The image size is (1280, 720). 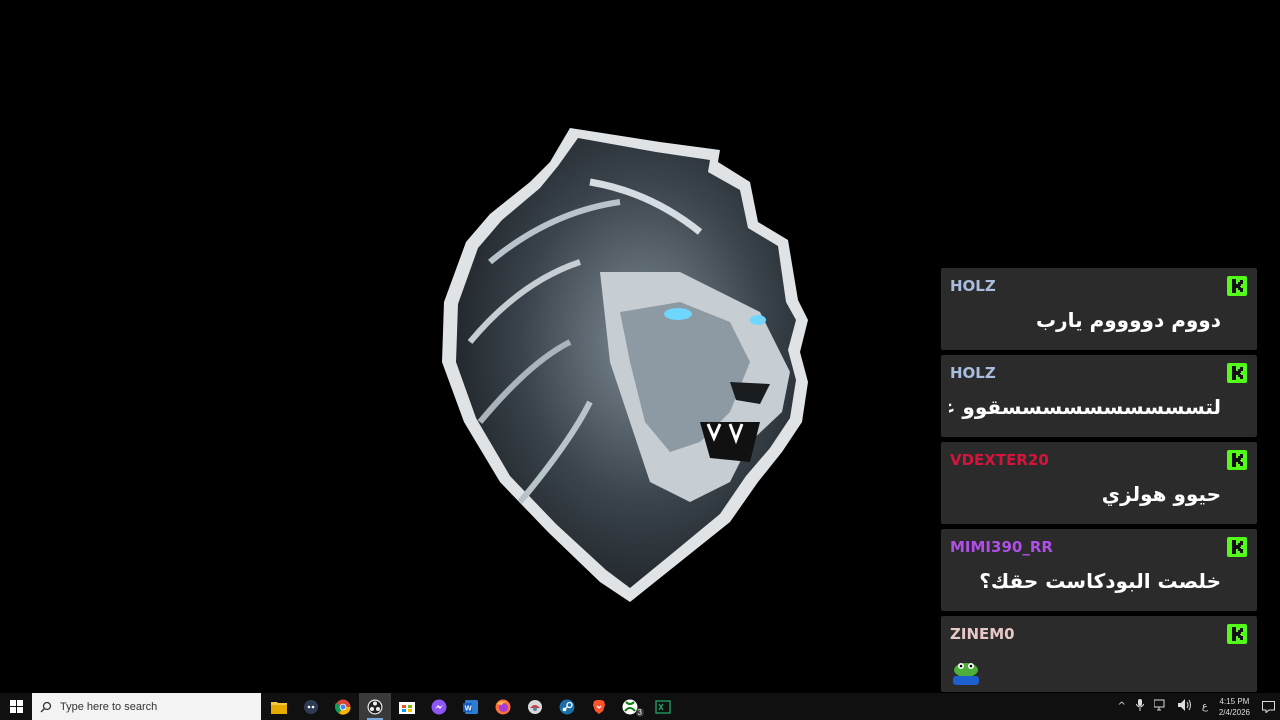 What do you see at coordinates (1234, 712) in the screenshot?
I see `clock-date: 2/4/2026` at bounding box center [1234, 712].